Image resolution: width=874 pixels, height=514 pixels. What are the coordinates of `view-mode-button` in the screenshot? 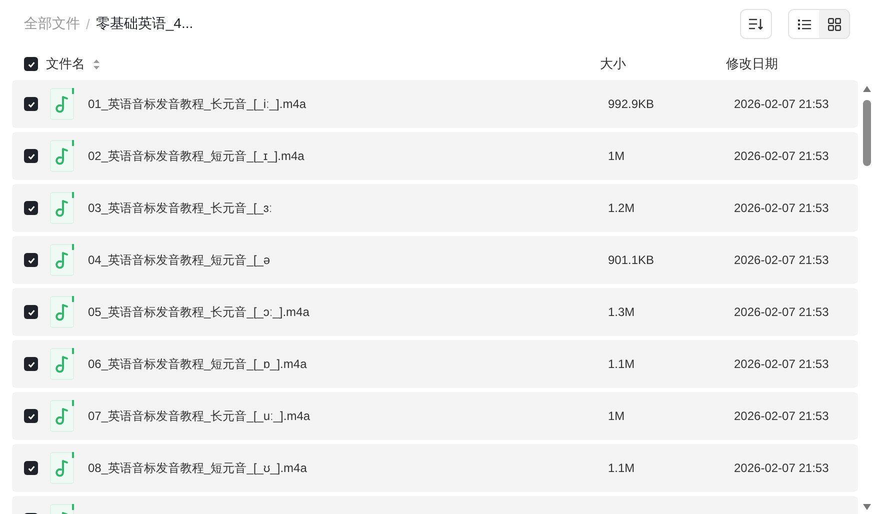 It's located at (834, 24).